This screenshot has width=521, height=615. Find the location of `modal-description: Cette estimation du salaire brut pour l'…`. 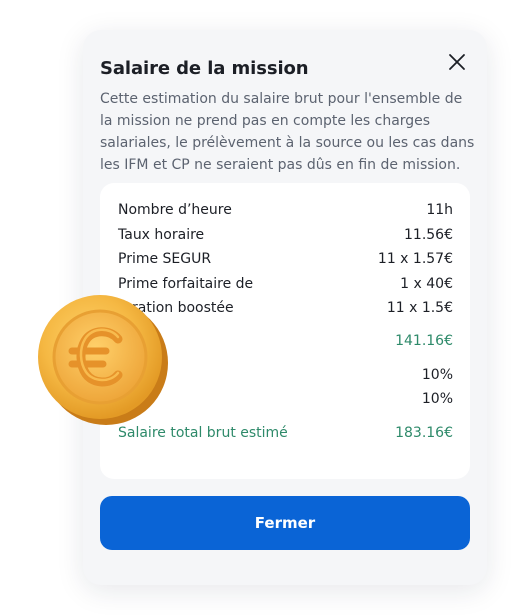

modal-description: Cette estimation du salaire brut pour l'… is located at coordinates (287, 132).